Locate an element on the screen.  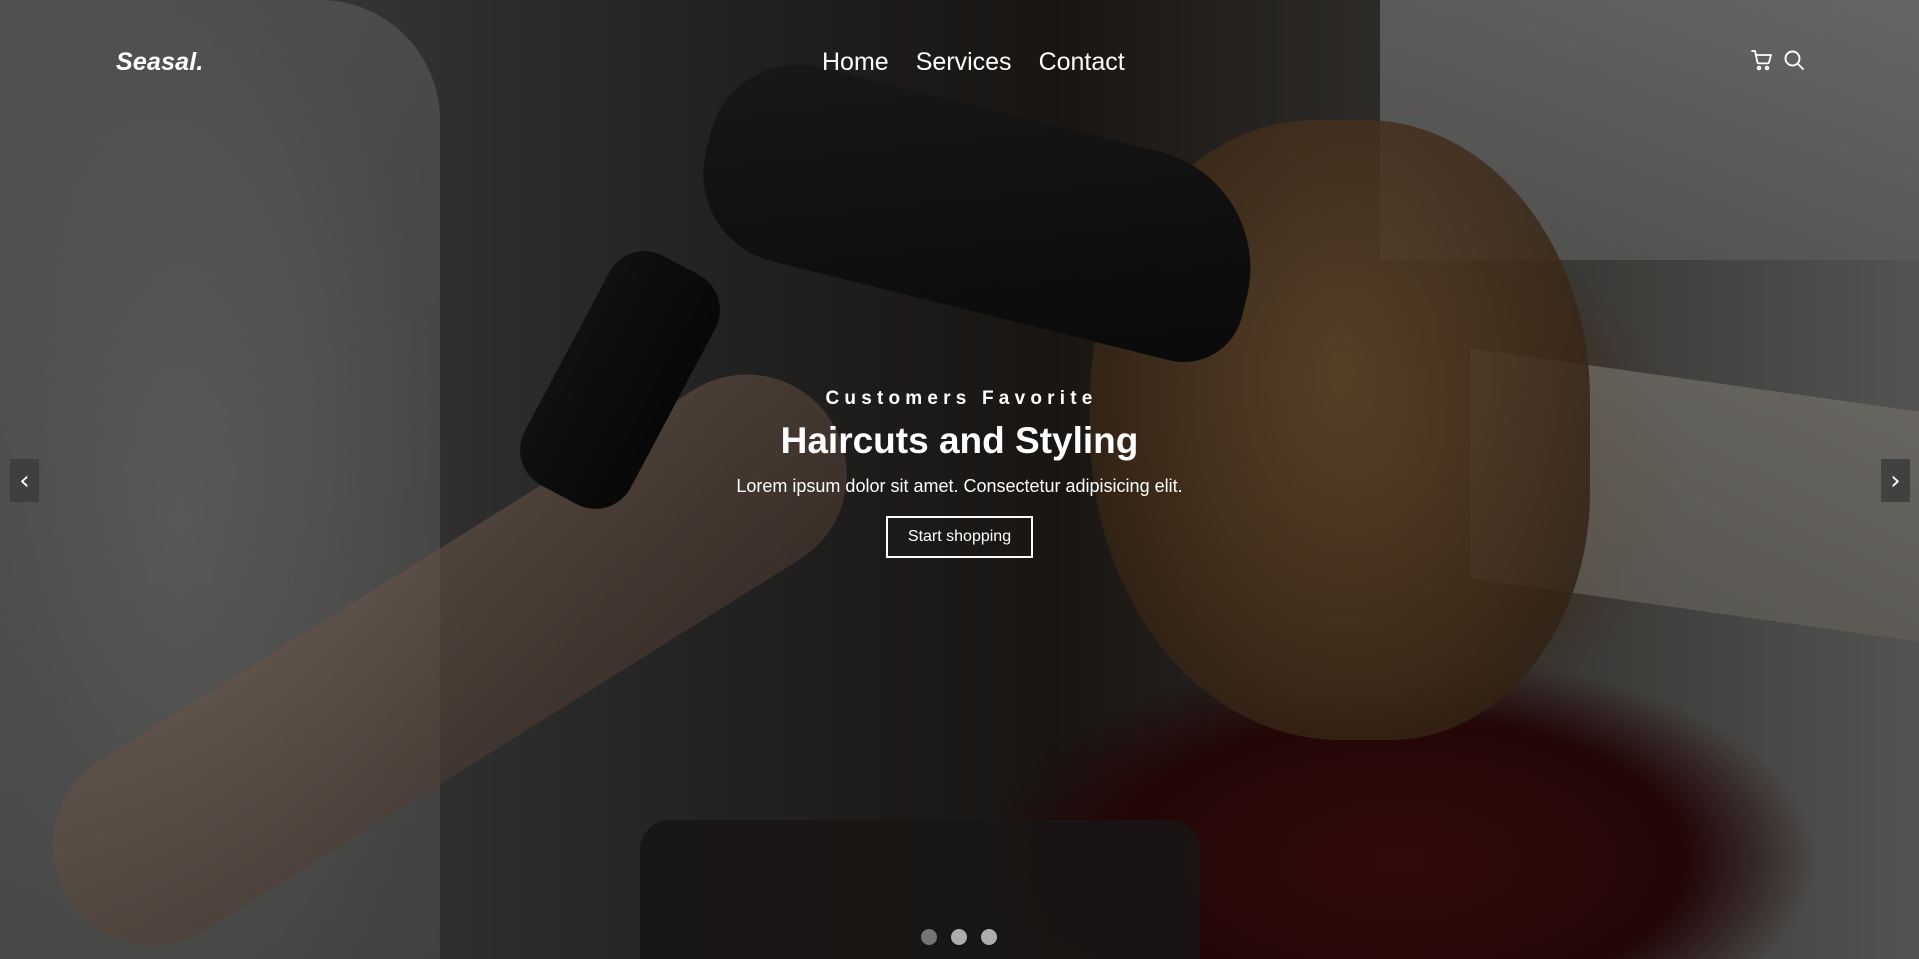
navbar: Seasal. Home Services Contact is located at coordinates (959, 64).